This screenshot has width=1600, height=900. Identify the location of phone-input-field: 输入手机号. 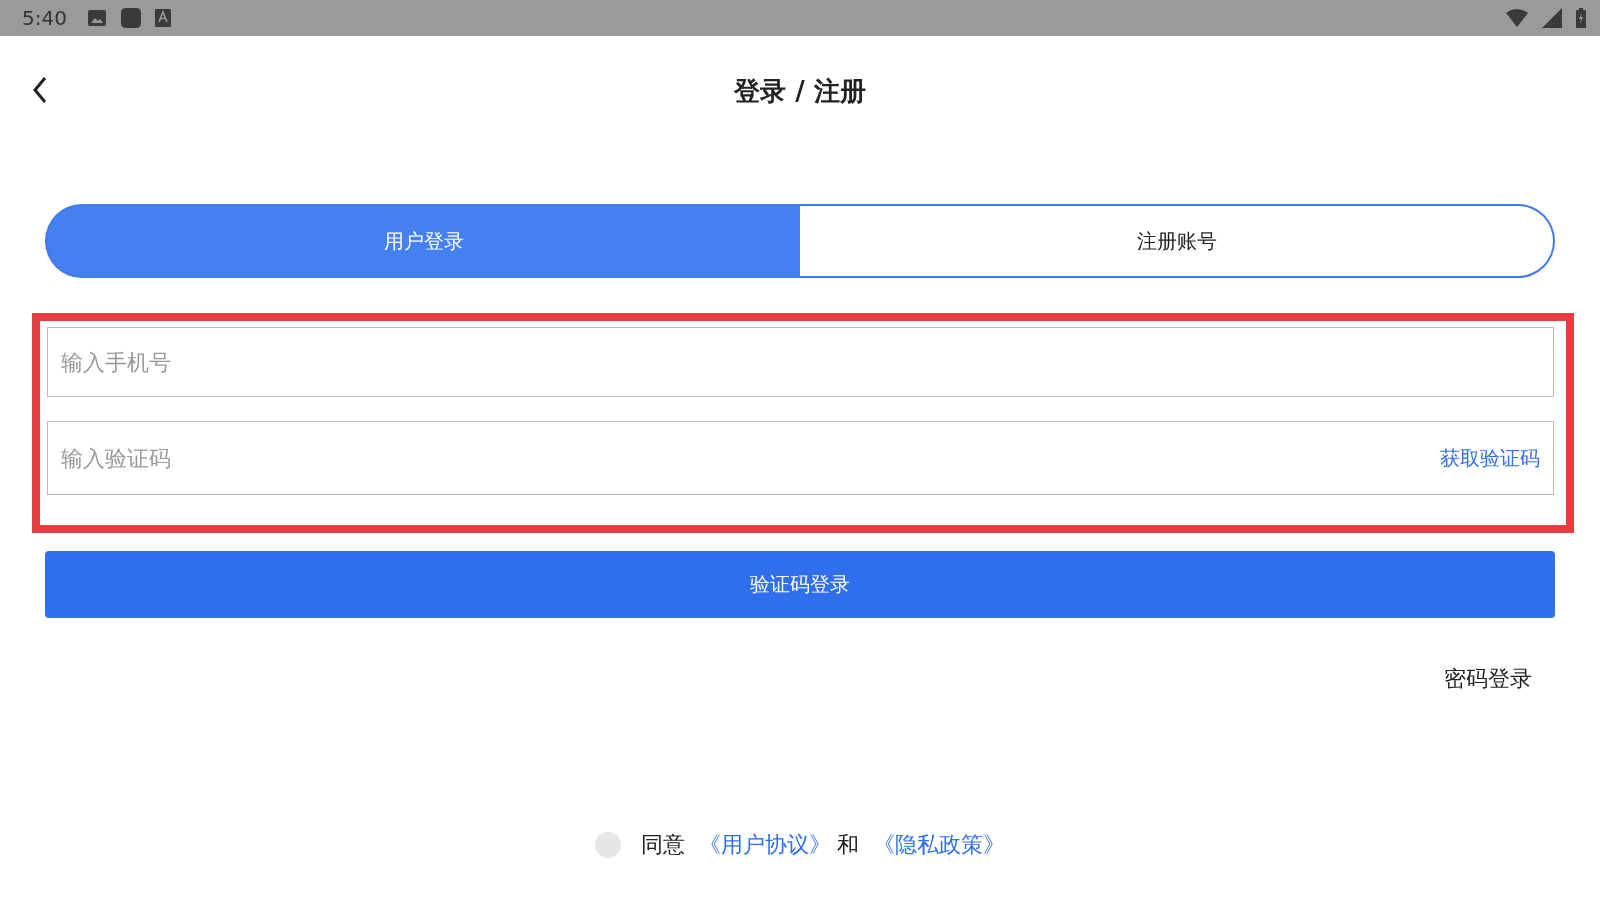
(800, 362).